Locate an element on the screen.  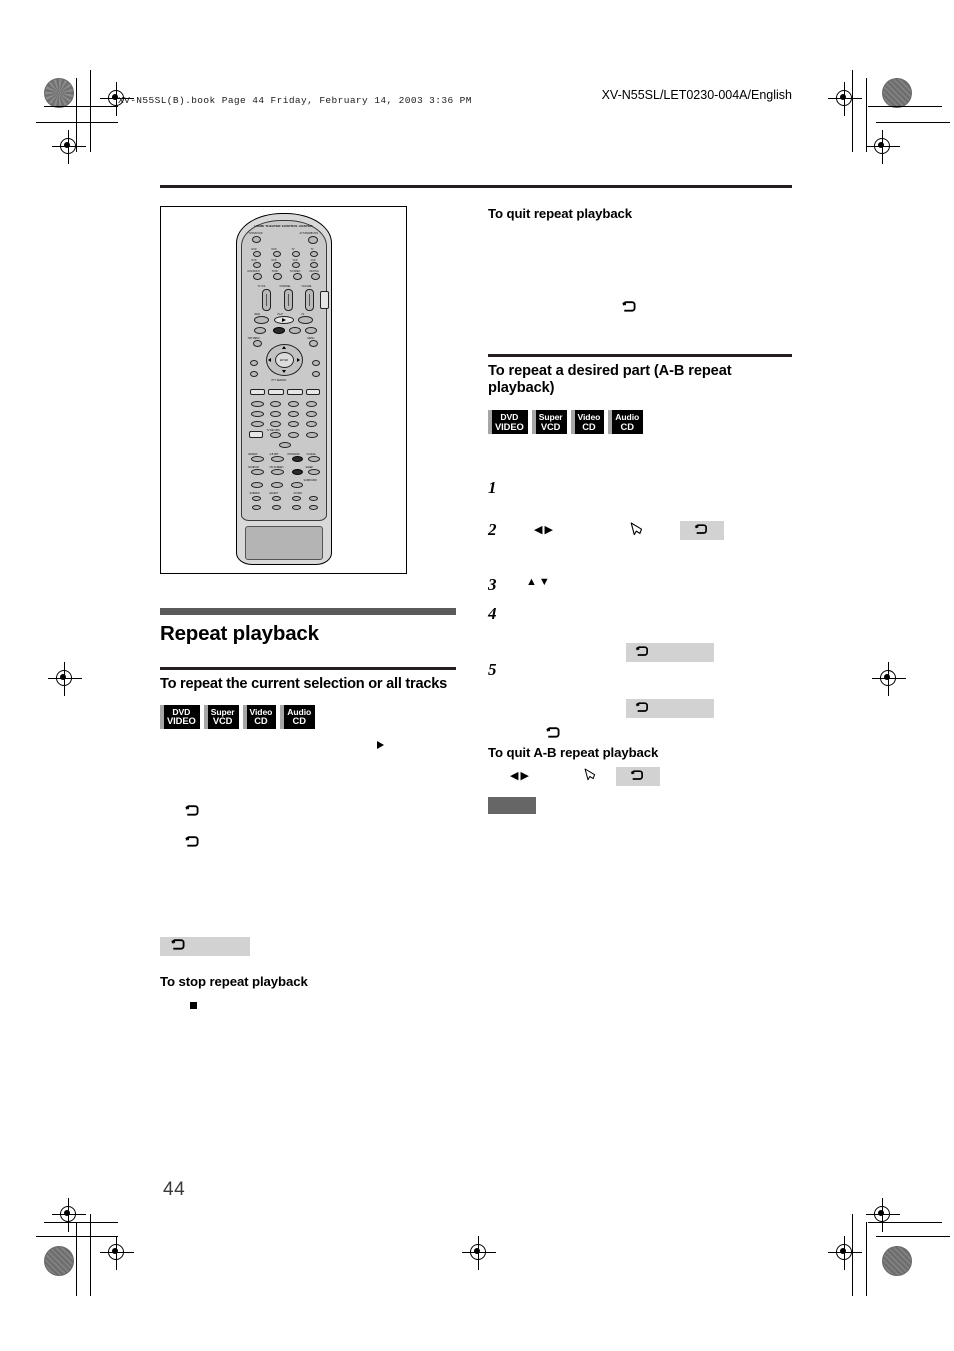
trim-mark-top-right-h2 is located at coordinates (913, 123).